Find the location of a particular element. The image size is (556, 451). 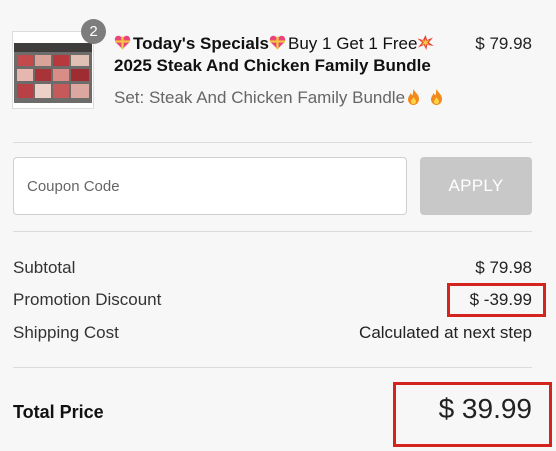

subtotal-value: $ 79.98 is located at coordinates (503, 267).